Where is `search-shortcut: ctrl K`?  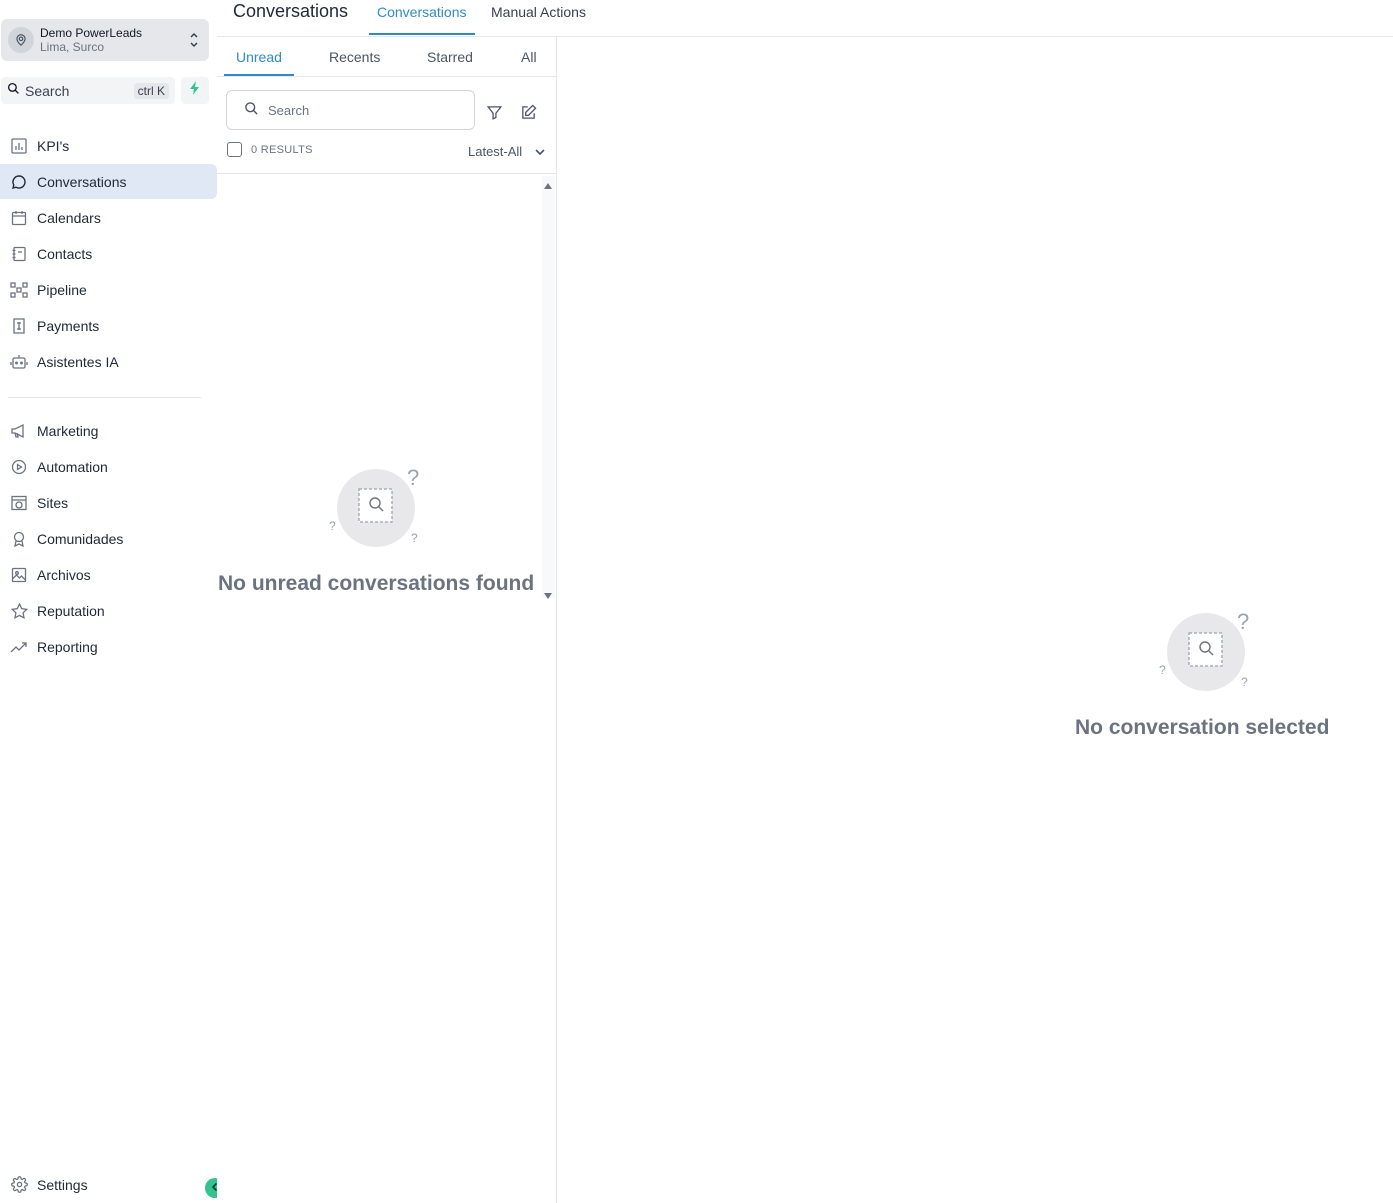
search-shortcut: ctrl K is located at coordinates (151, 90).